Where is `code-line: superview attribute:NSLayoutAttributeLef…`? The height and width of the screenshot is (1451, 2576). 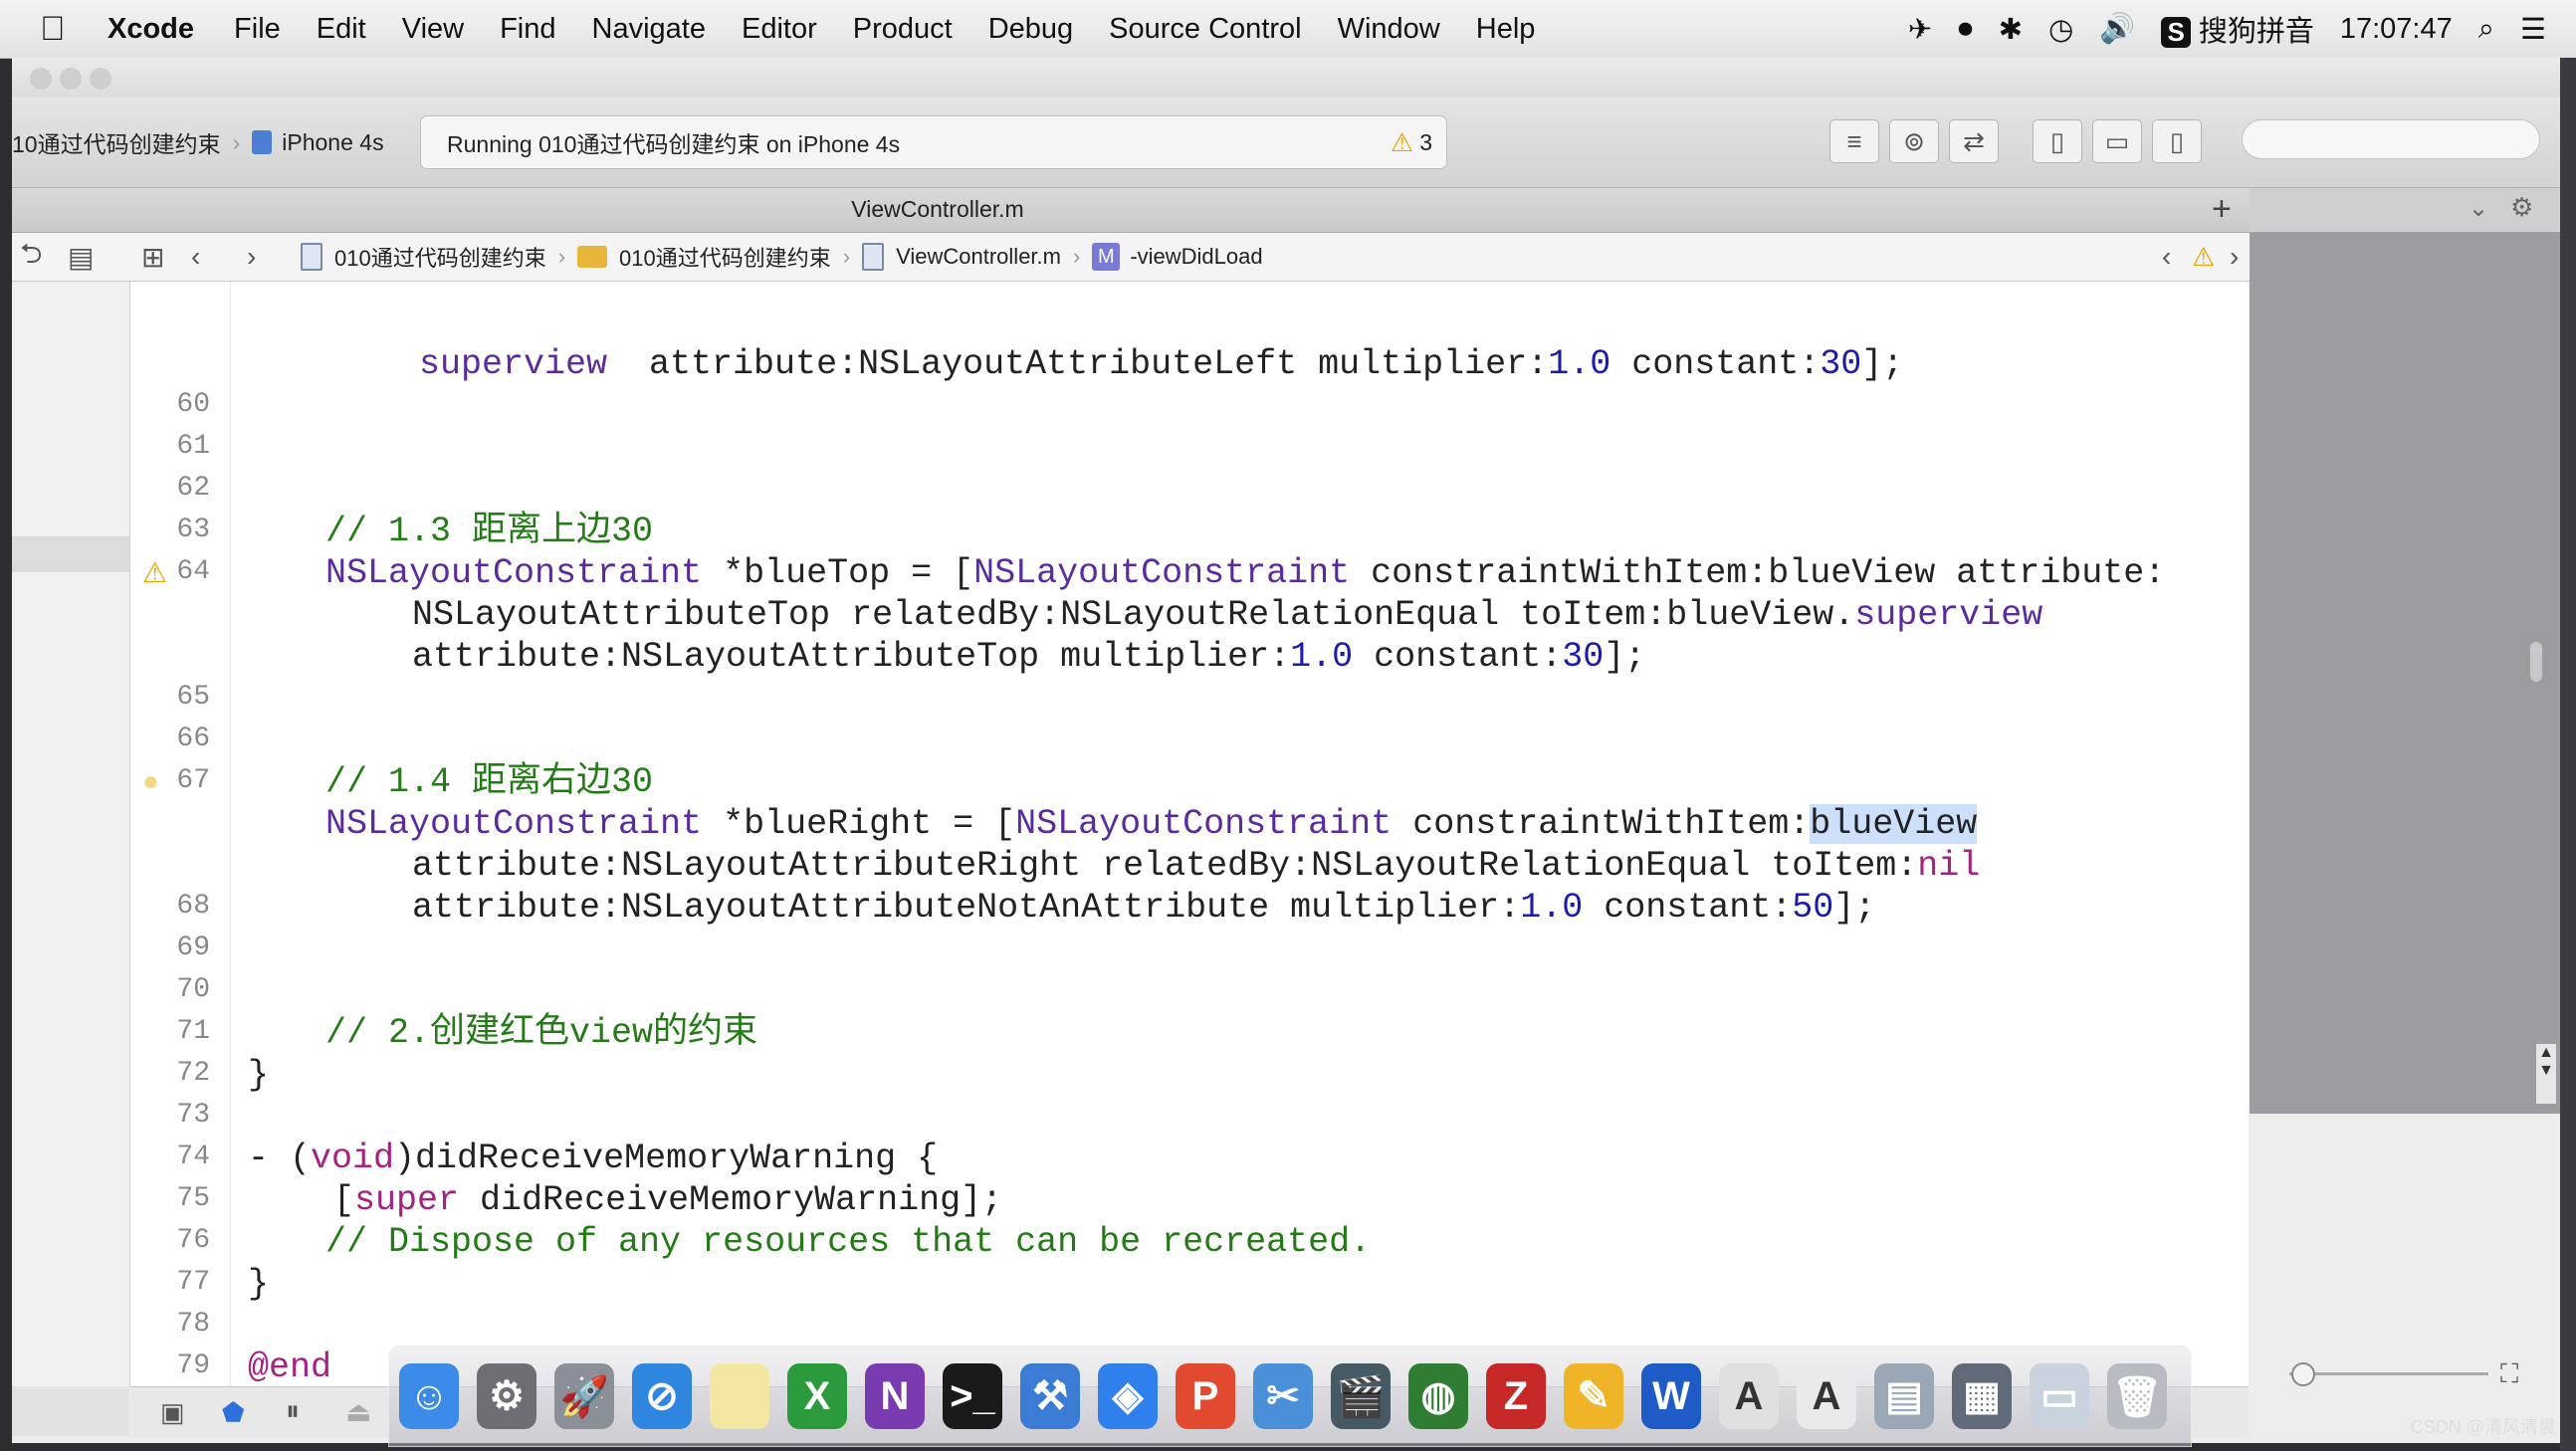
code-line: superview attribute:NSLayoutAttributeLef… is located at coordinates (1161, 364).